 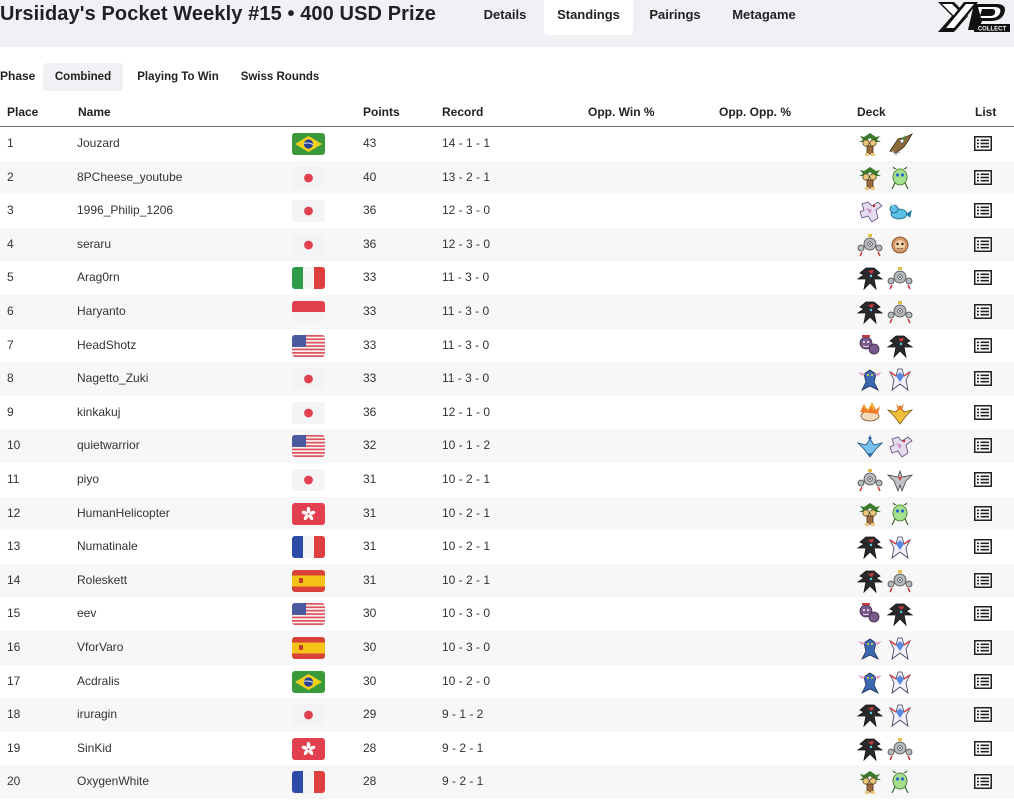 I want to click on japan-flag-icon, so click(x=308, y=244).